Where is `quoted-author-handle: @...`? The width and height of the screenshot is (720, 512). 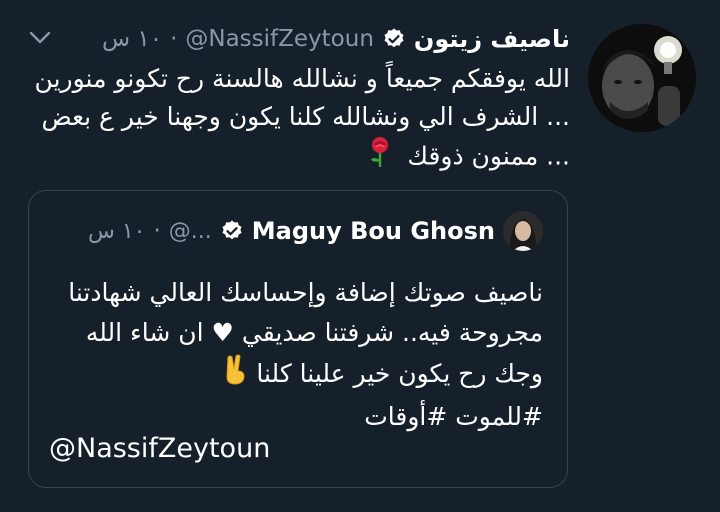 quoted-author-handle: @... is located at coordinates (190, 231).